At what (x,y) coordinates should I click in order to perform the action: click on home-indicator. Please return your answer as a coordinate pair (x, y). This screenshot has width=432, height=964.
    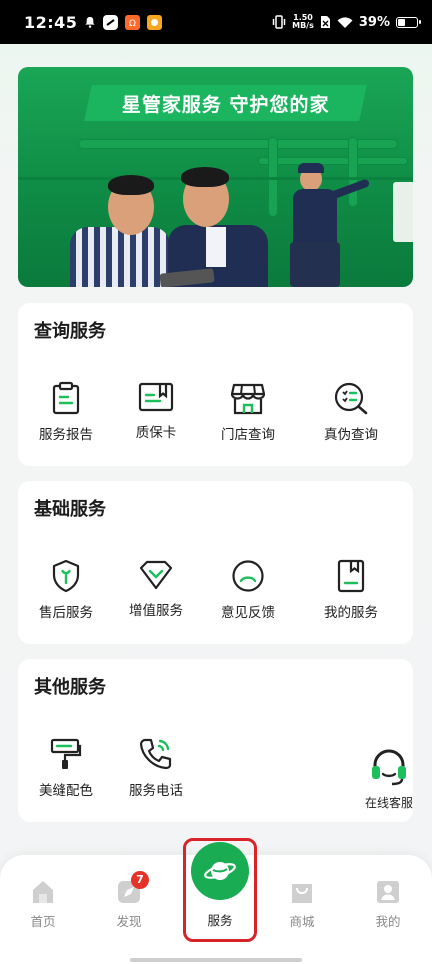
    Looking at the image, I should click on (216, 960).